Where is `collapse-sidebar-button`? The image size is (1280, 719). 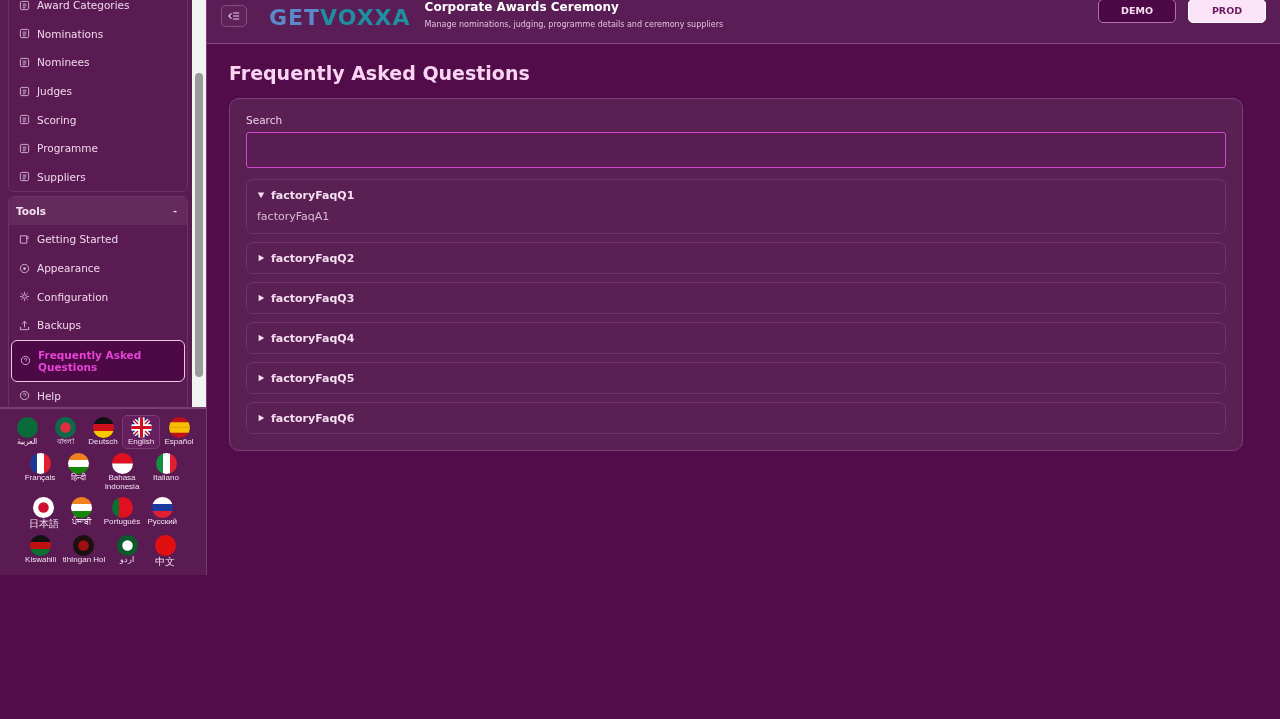 collapse-sidebar-button is located at coordinates (234, 15).